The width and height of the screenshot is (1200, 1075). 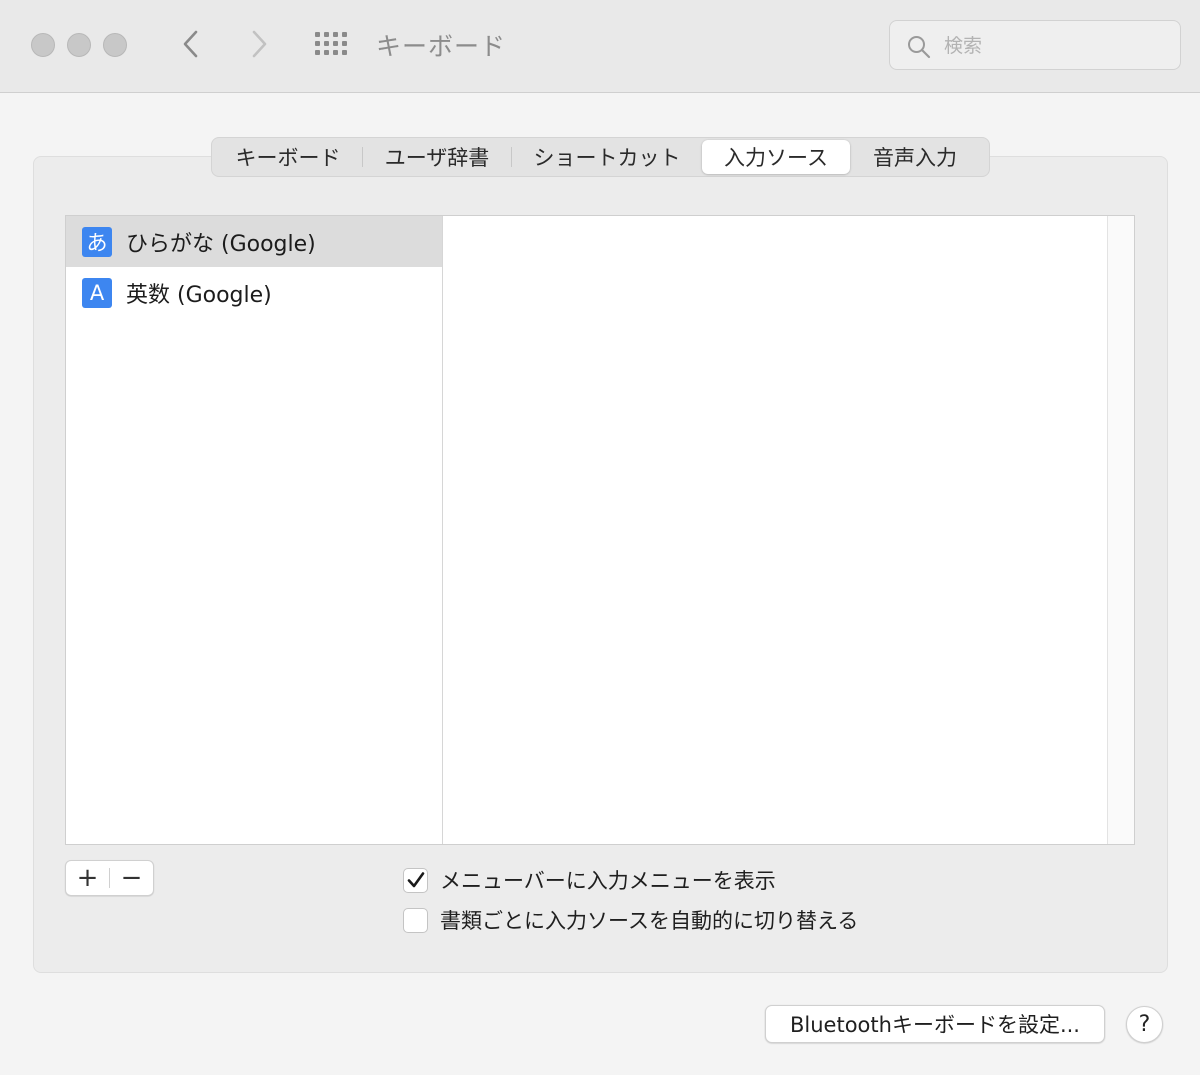 I want to click on back-button, so click(x=191, y=44).